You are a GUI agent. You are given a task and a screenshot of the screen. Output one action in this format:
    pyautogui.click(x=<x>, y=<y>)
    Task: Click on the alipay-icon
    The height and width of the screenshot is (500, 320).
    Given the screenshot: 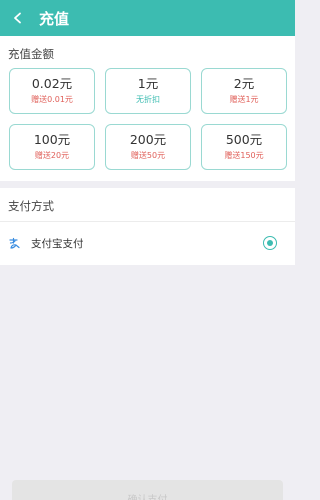 What is the action you would take?
    pyautogui.click(x=14, y=243)
    